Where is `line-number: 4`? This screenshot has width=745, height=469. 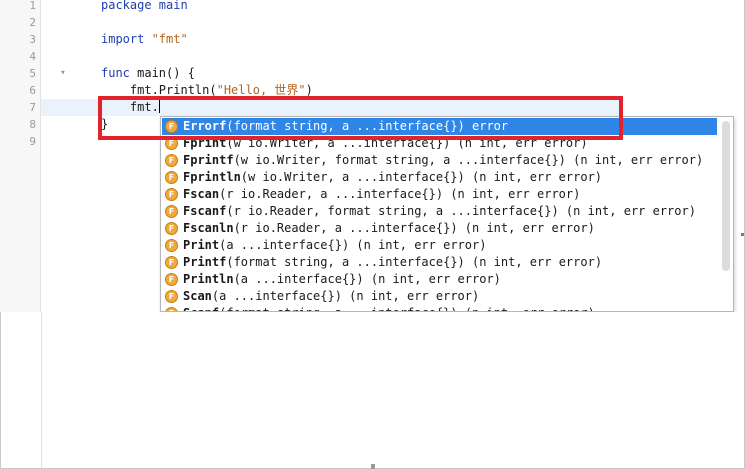 line-number: 4 is located at coordinates (32, 56).